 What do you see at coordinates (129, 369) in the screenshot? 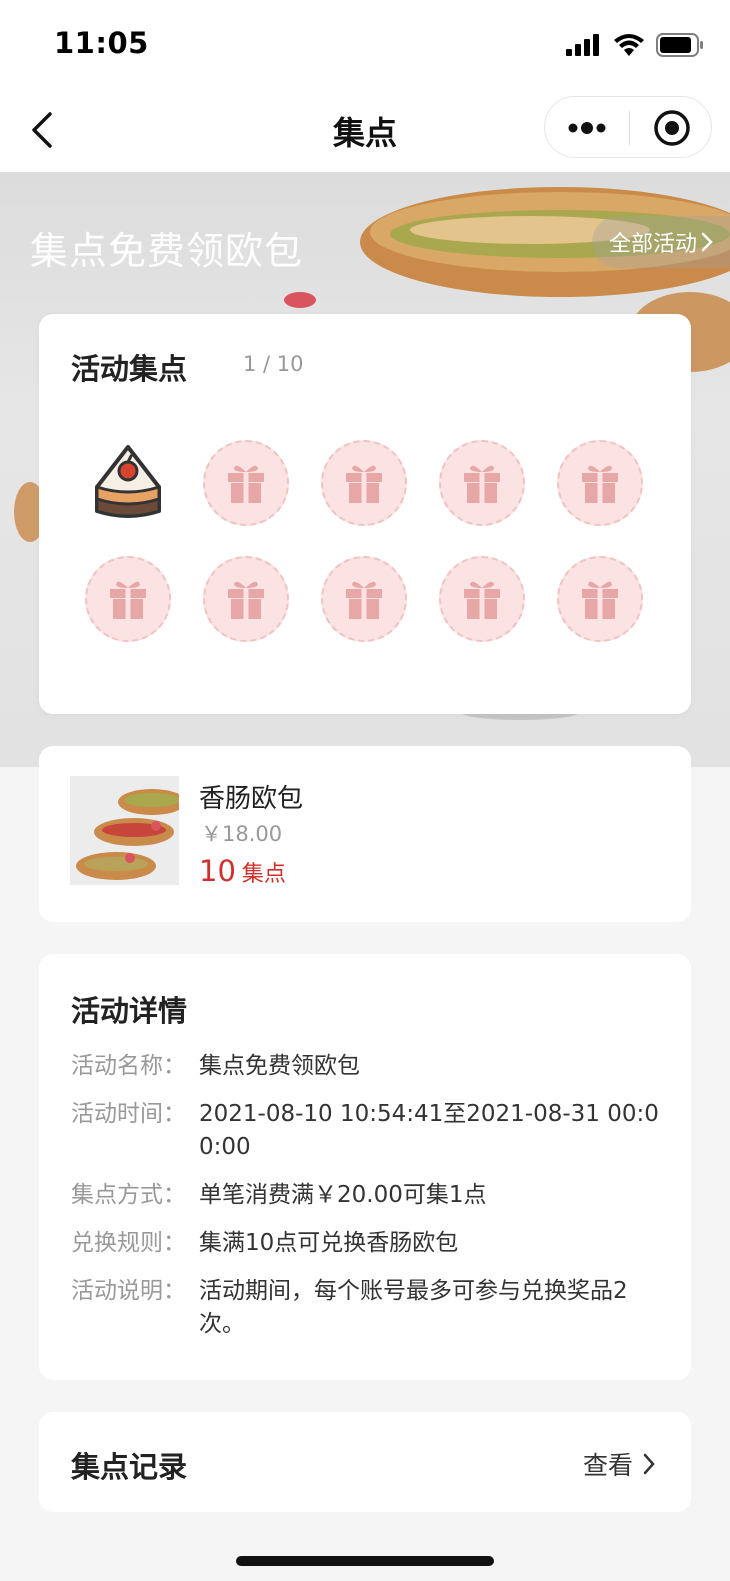
I see `stamp-card-title: 活动集点` at bounding box center [129, 369].